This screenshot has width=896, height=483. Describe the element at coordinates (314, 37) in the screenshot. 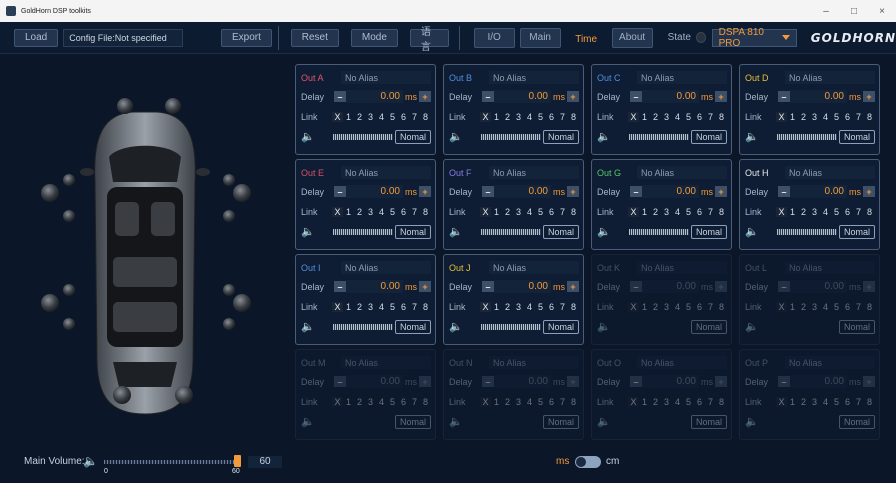

I see `reset-button: Reset` at that location.